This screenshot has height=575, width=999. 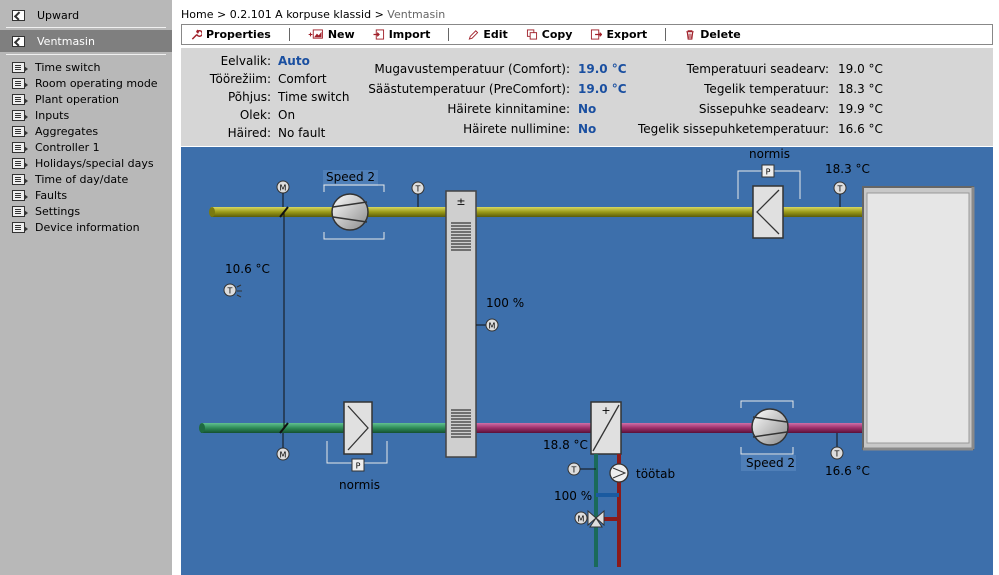 What do you see at coordinates (565, 445) in the screenshot?
I see `heater-temp-value: 18.8 °C` at bounding box center [565, 445].